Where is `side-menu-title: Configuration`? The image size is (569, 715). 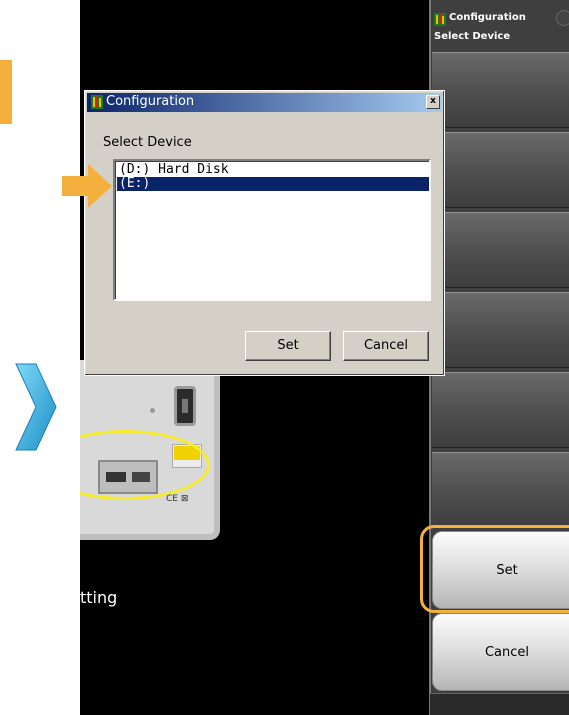 side-menu-title: Configuration is located at coordinates (487, 17).